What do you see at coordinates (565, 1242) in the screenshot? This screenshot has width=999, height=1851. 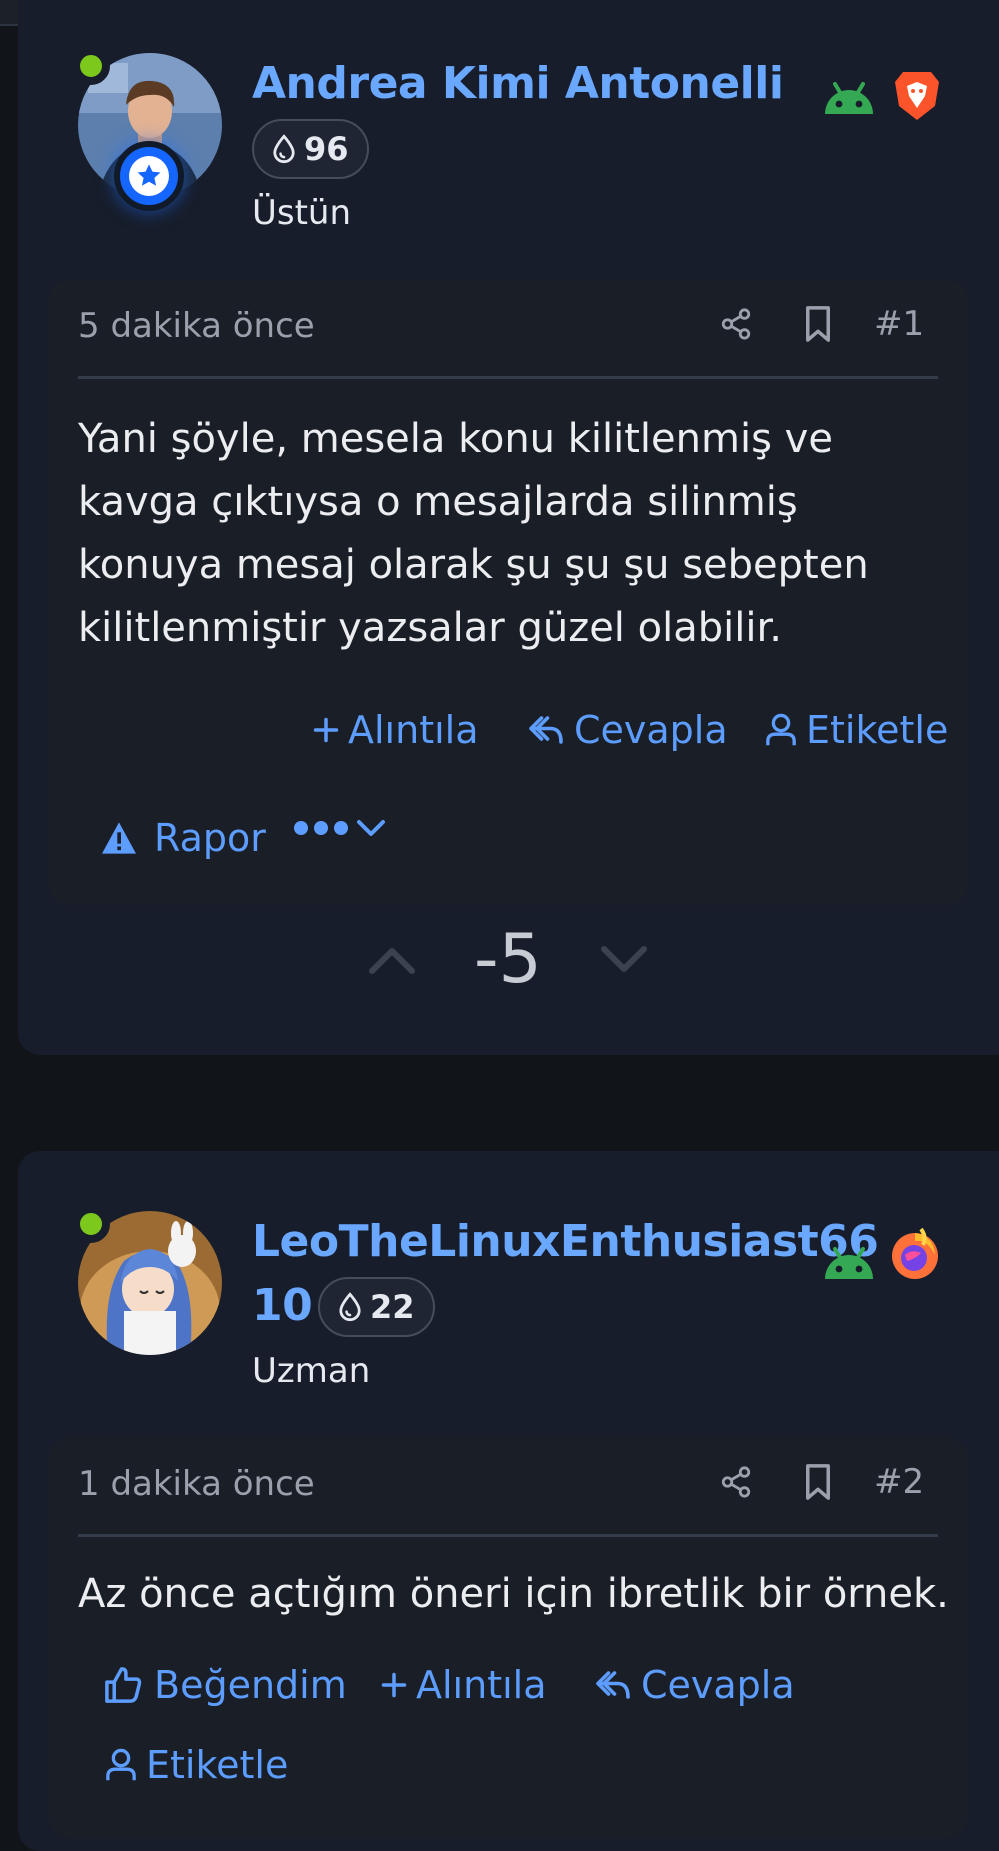 I see `username-link: LeoTheLinuxEnthusiast66` at bounding box center [565, 1242].